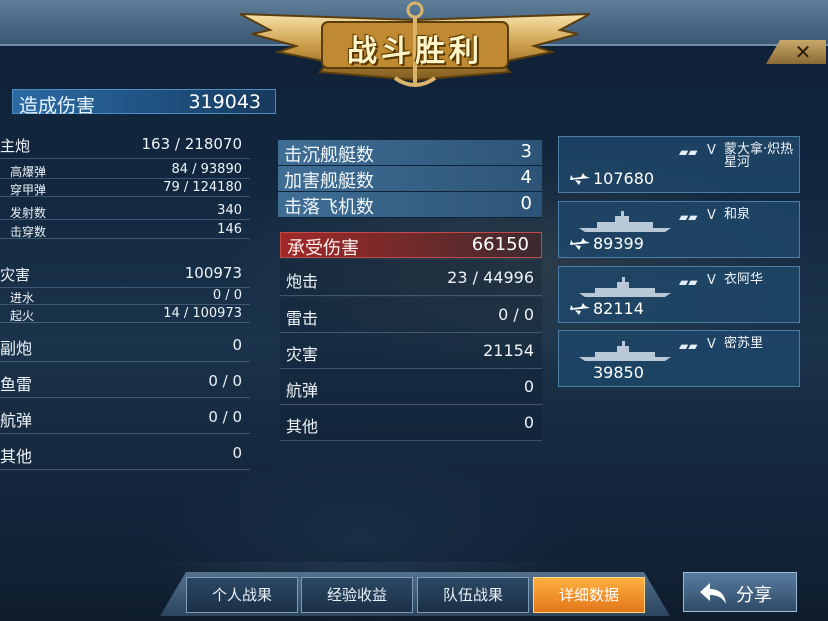  I want to click on damage-row-label: 高爆弹, so click(28, 172).